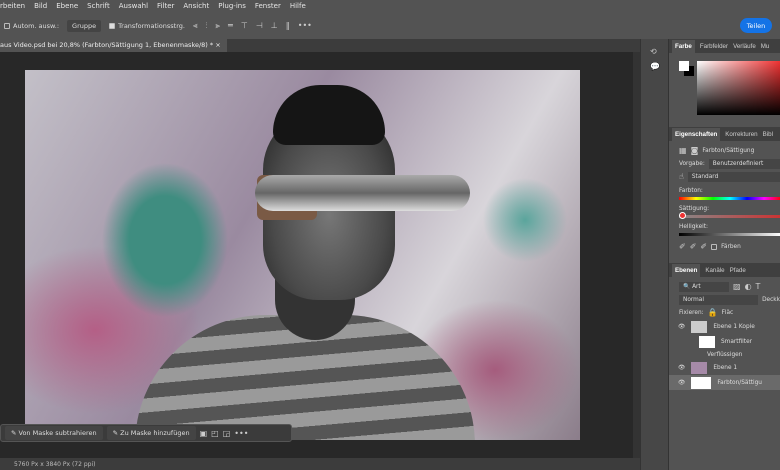 The height and width of the screenshot is (470, 780). I want to click on lock-row: Fixieren: 🔒 Fläc, so click(724, 312).